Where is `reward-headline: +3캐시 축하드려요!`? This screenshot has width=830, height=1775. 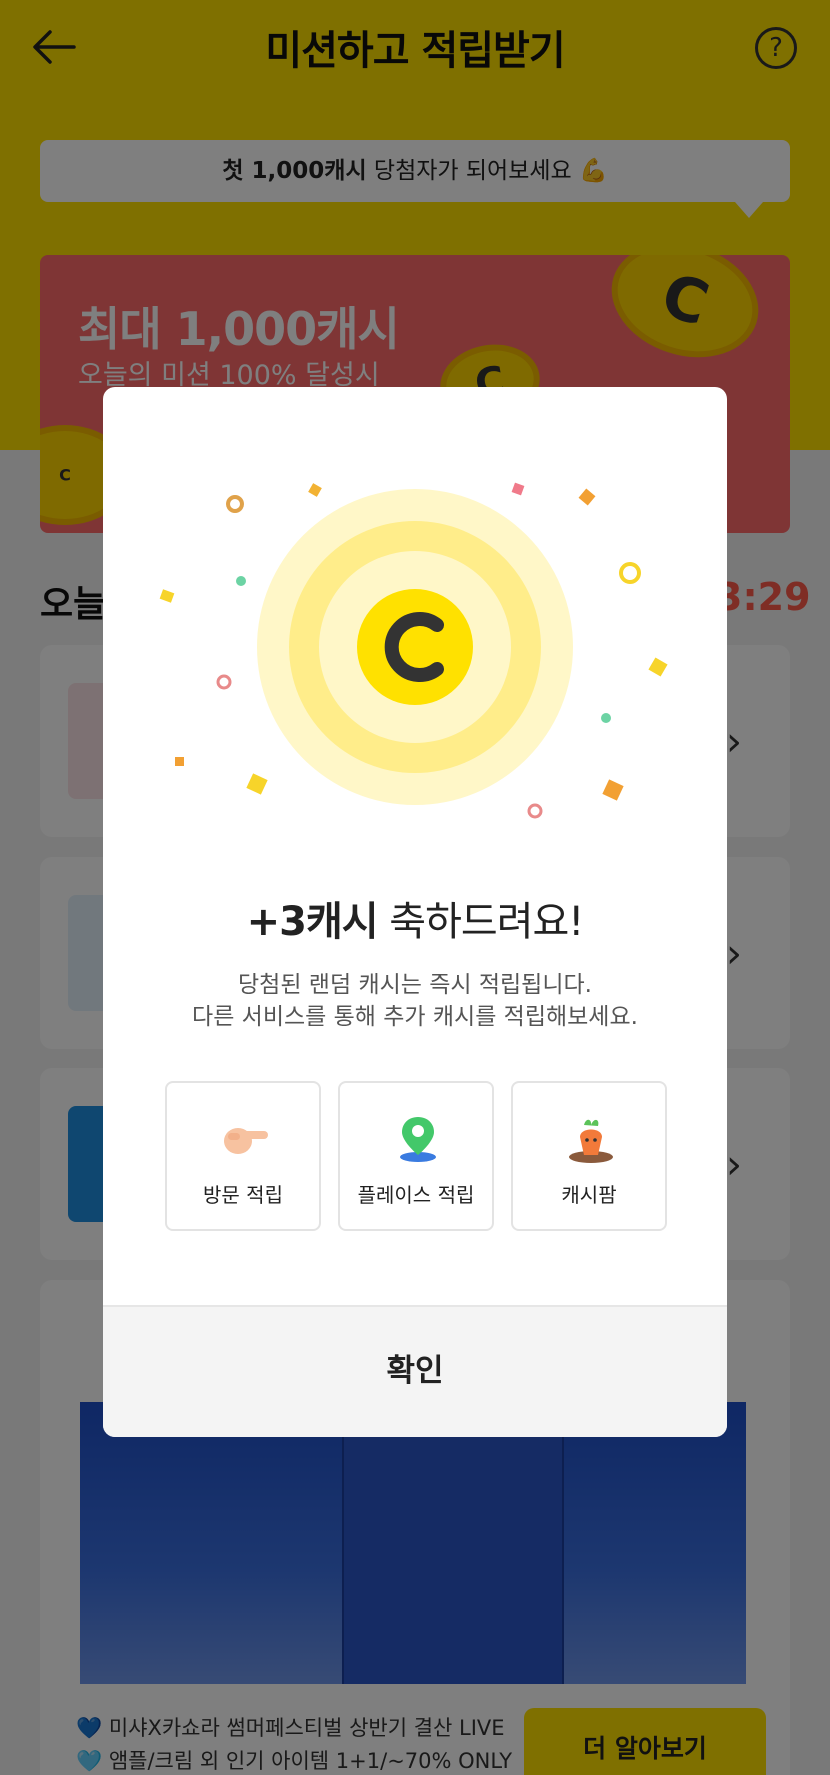 reward-headline: +3캐시 축하드려요! is located at coordinates (415, 918).